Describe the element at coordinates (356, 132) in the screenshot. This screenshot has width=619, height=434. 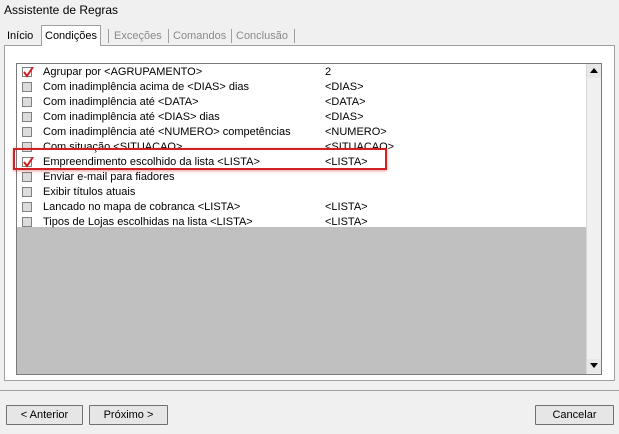
I see `condition-value: <NUMERO>` at that location.